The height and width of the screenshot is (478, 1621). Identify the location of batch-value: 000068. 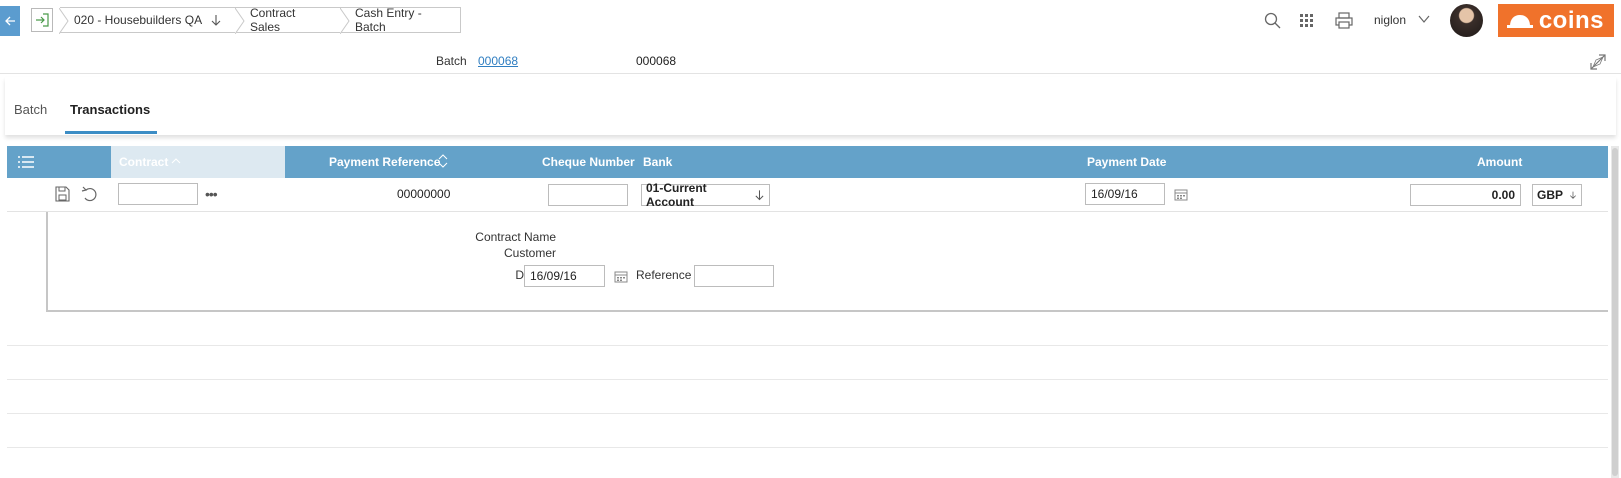
(656, 61).